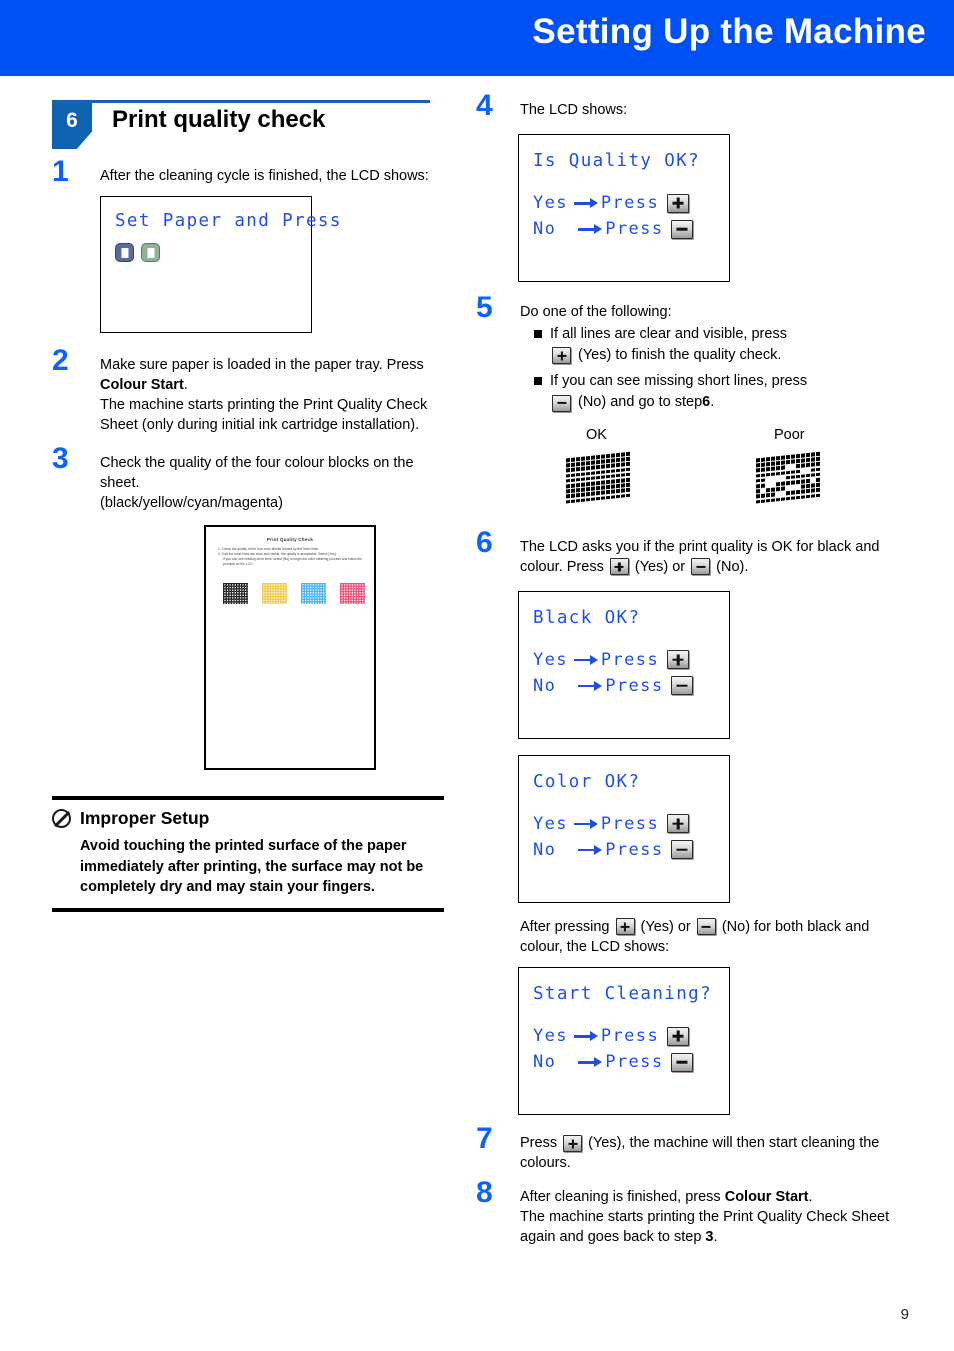 The width and height of the screenshot is (954, 1351). I want to click on step-5-bullet-1-continuation: (Yes) to finish the quality check., so click(665, 356).